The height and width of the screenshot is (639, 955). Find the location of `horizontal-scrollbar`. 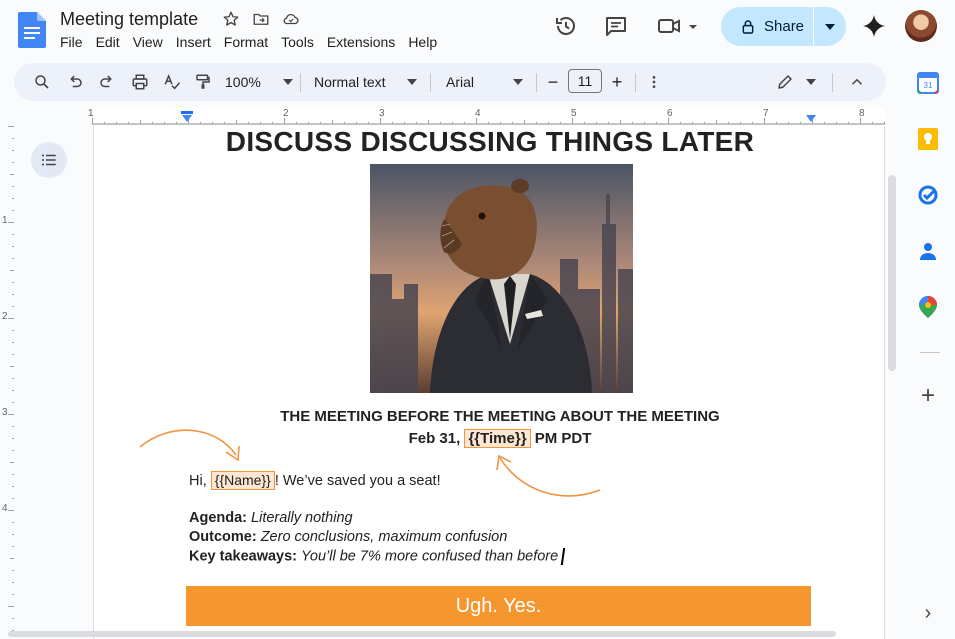

horizontal-scrollbar is located at coordinates (422, 634).